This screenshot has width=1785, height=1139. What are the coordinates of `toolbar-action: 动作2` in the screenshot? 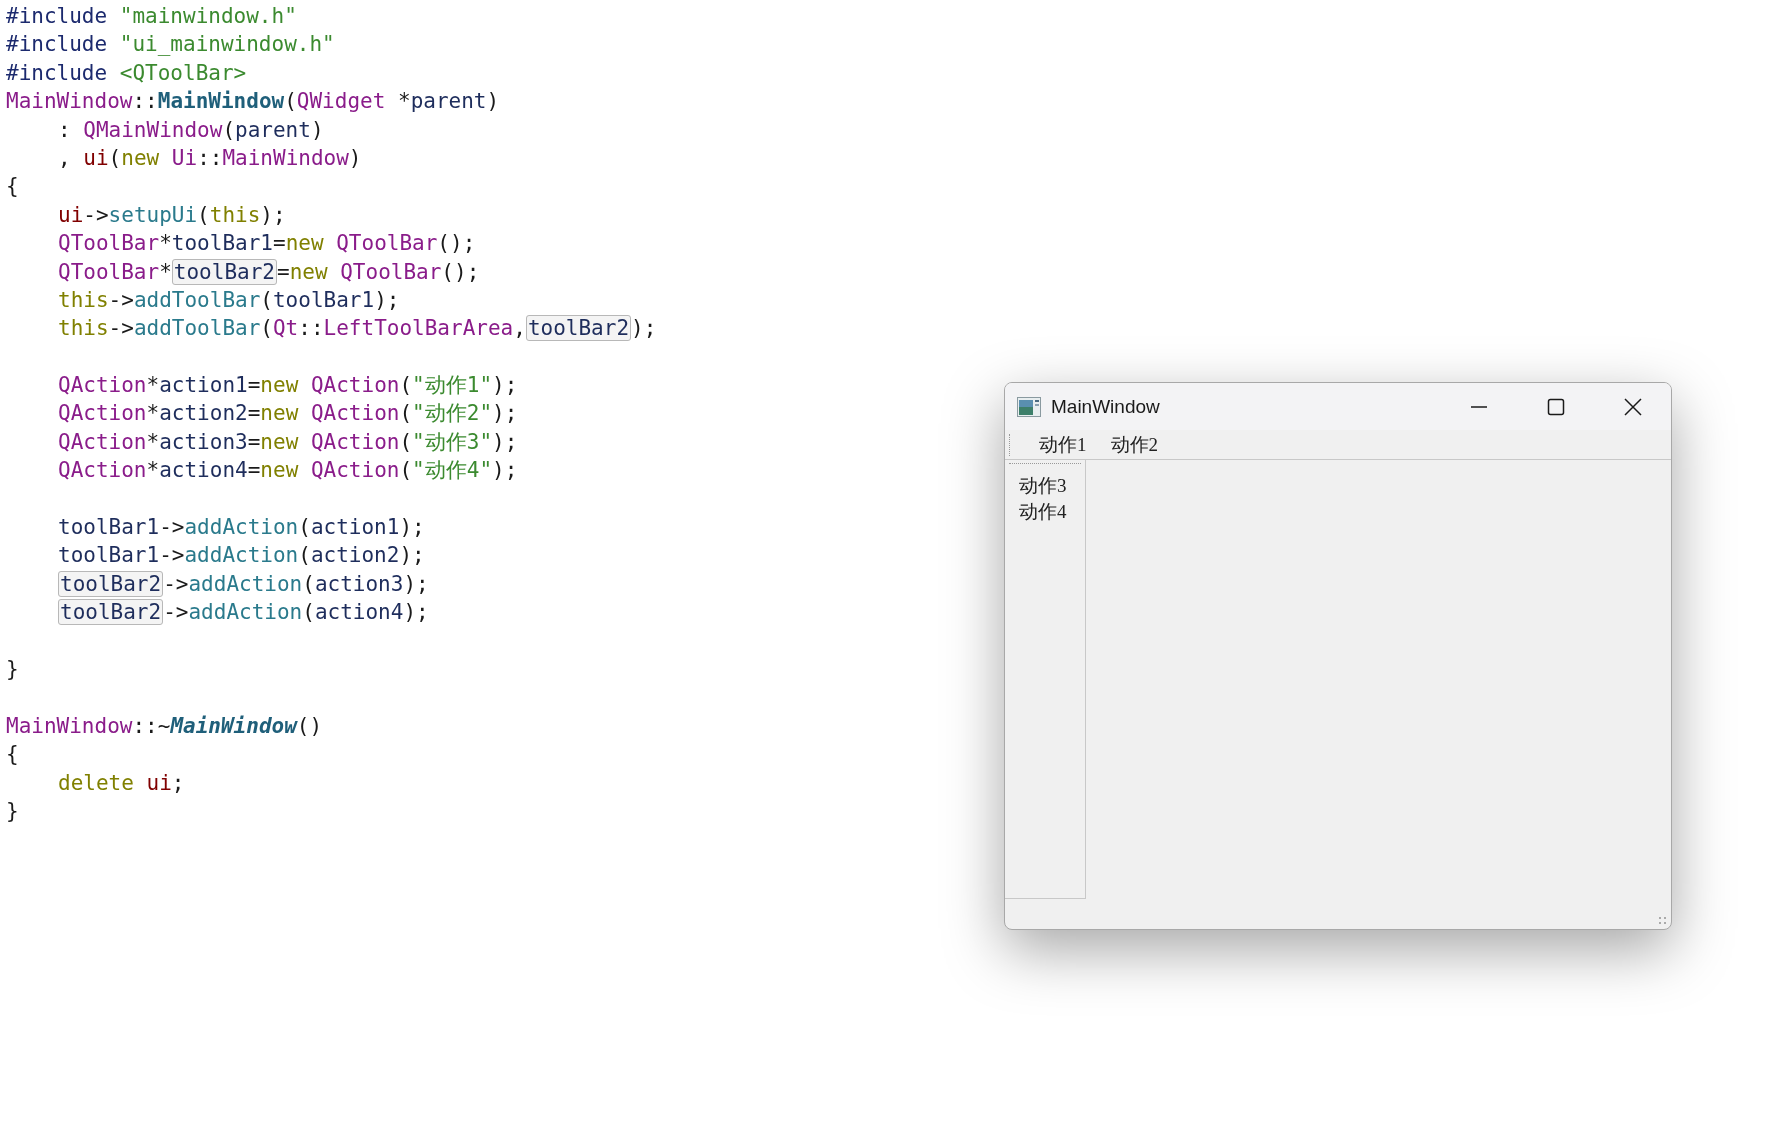 It's located at (1134, 444).